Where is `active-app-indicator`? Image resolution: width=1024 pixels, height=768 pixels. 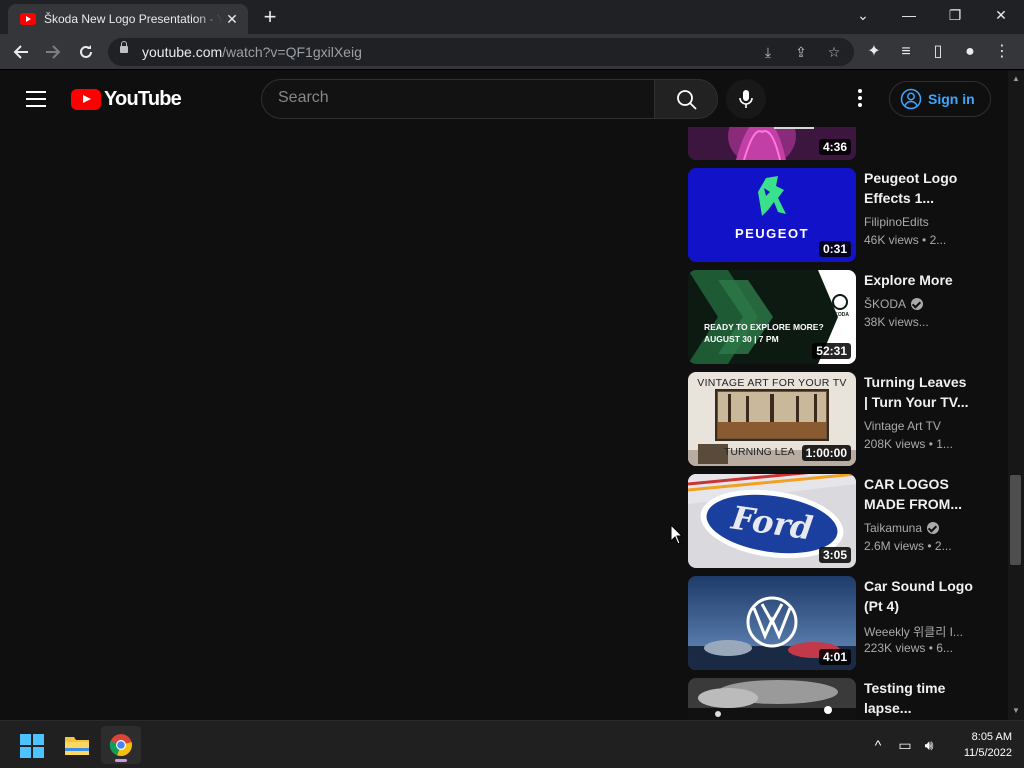 active-app-indicator is located at coordinates (121, 760).